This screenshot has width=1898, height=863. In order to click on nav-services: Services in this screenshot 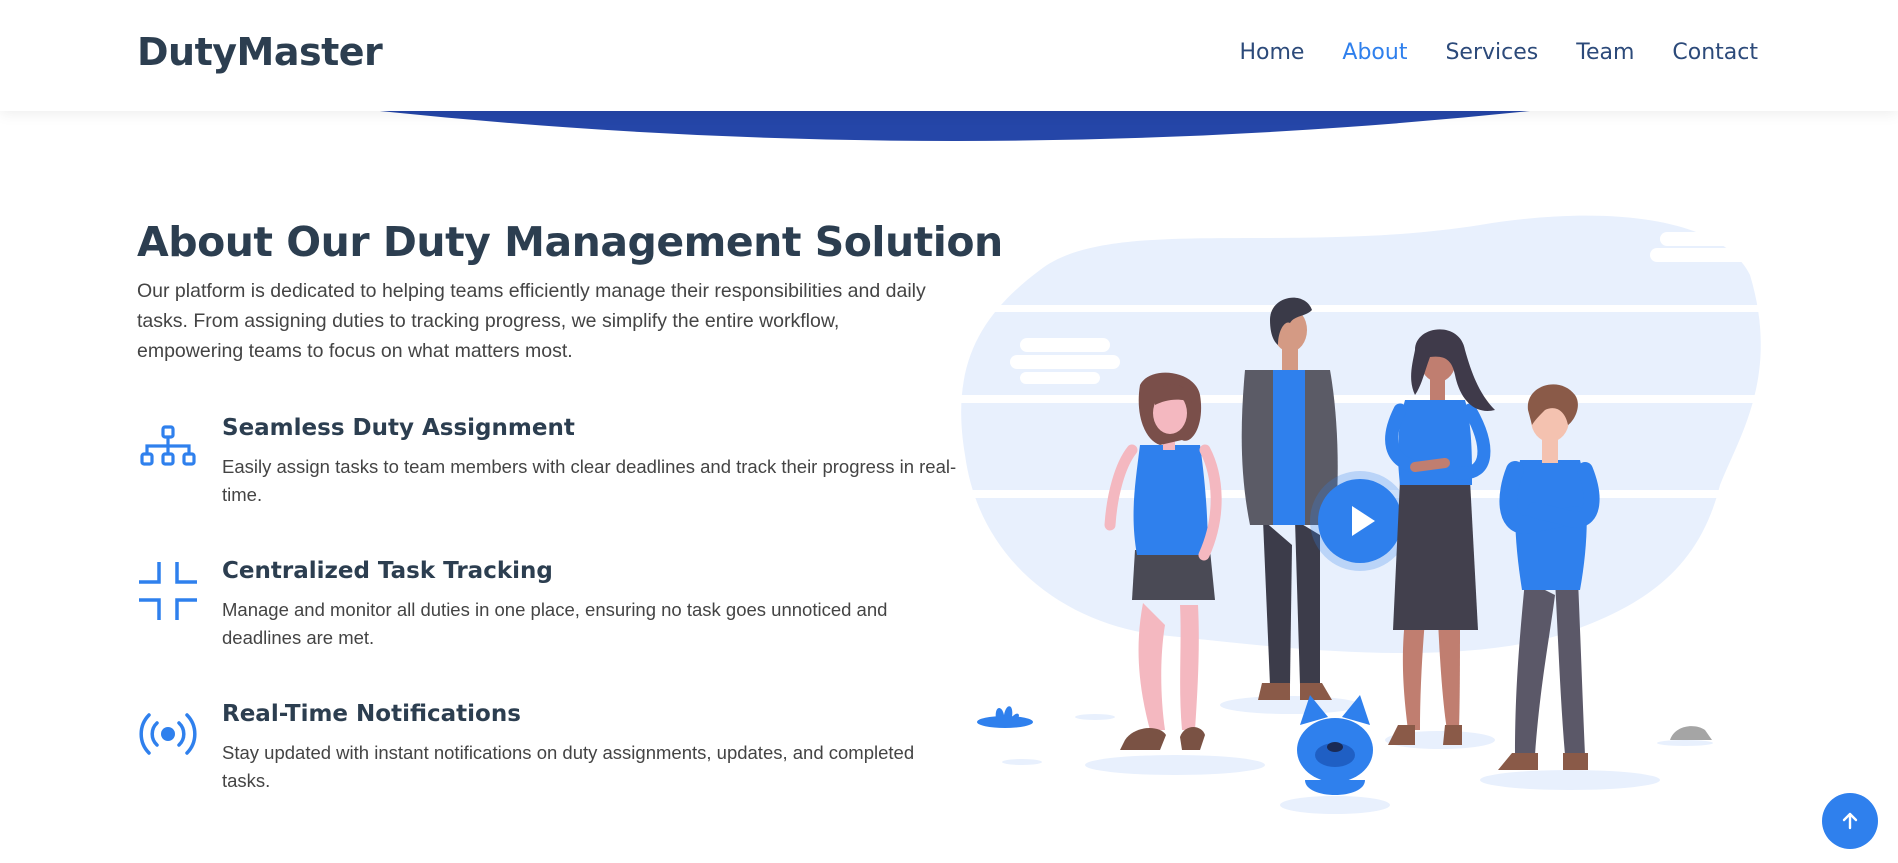, I will do `click(1491, 52)`.